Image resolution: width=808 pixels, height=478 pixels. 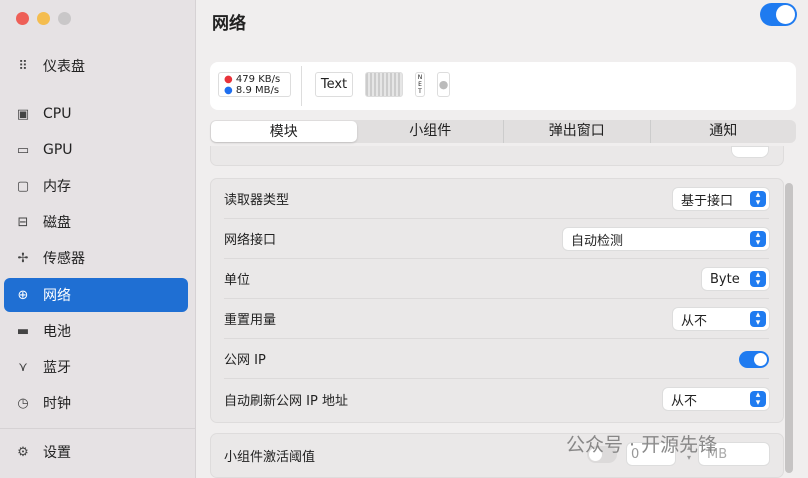 What do you see at coordinates (496, 319) in the screenshot?
I see `setting-row-reset-usage: 重置用量 从不 ▴ ▾` at bounding box center [496, 319].